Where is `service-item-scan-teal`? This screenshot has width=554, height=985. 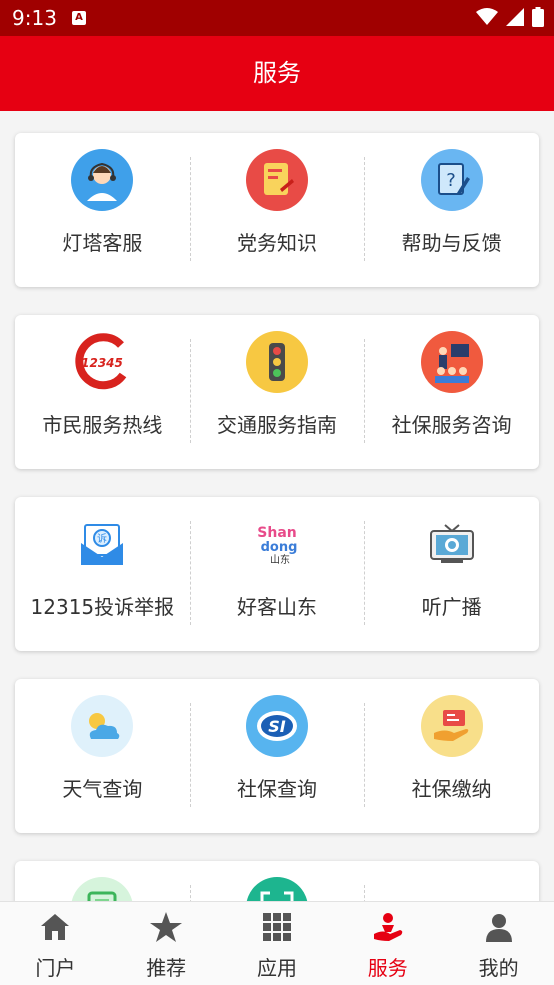 service-item-scan-teal is located at coordinates (277, 881).